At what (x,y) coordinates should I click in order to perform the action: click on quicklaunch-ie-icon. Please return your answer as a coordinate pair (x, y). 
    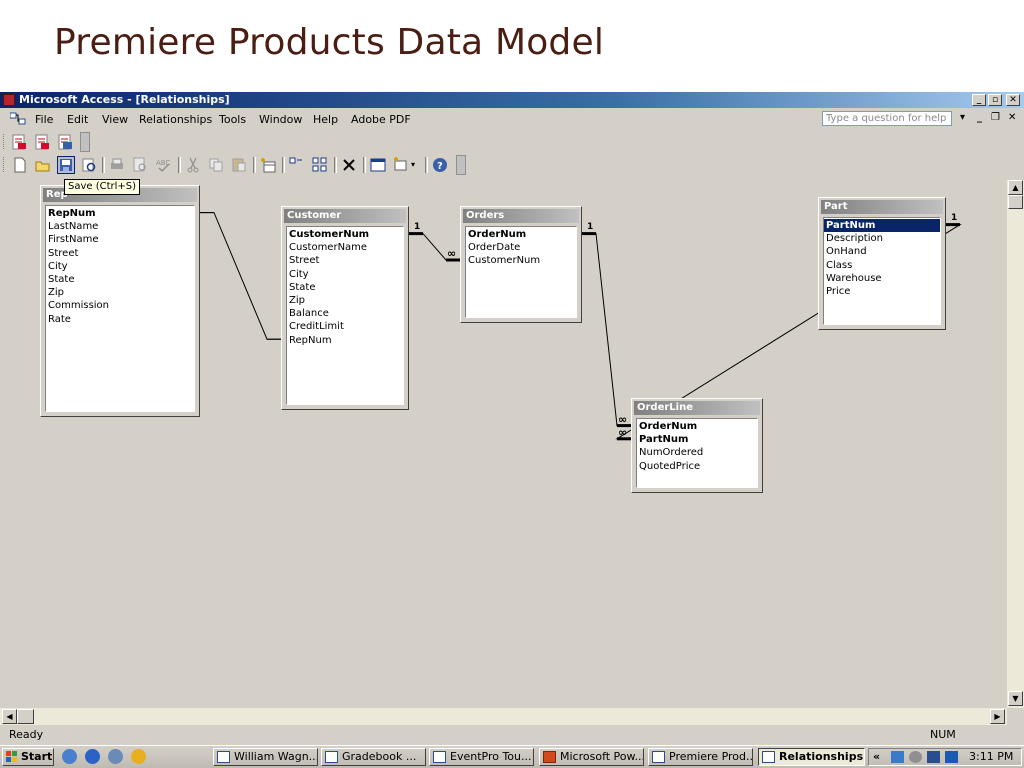
    Looking at the image, I should click on (92, 756).